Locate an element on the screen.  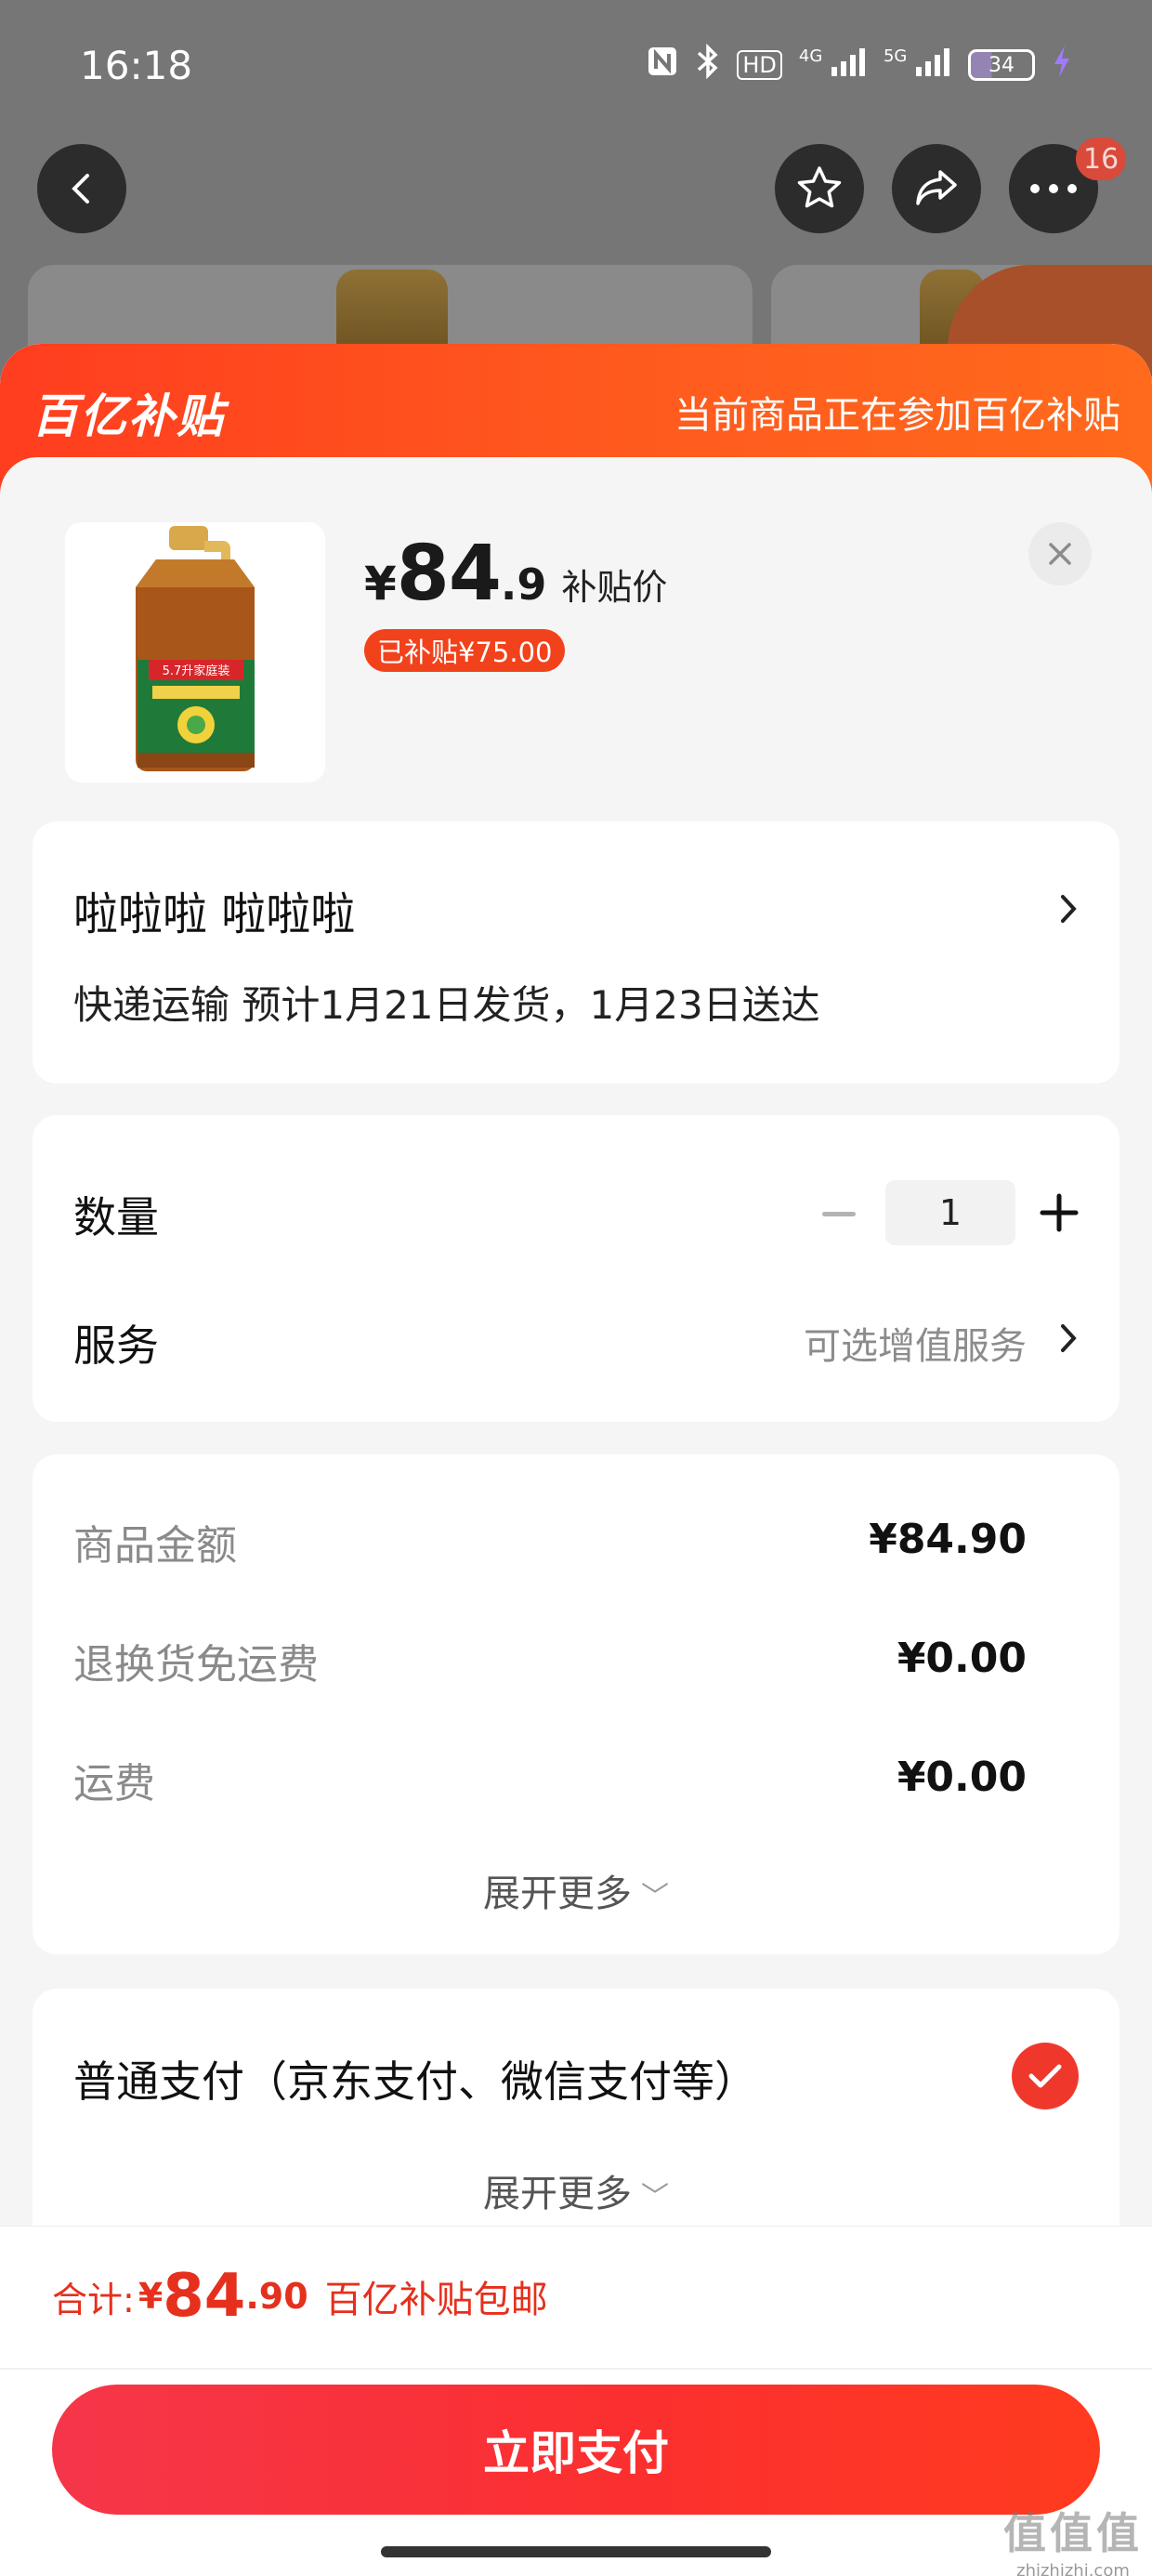
price-integer: 84 is located at coordinates (449, 574).